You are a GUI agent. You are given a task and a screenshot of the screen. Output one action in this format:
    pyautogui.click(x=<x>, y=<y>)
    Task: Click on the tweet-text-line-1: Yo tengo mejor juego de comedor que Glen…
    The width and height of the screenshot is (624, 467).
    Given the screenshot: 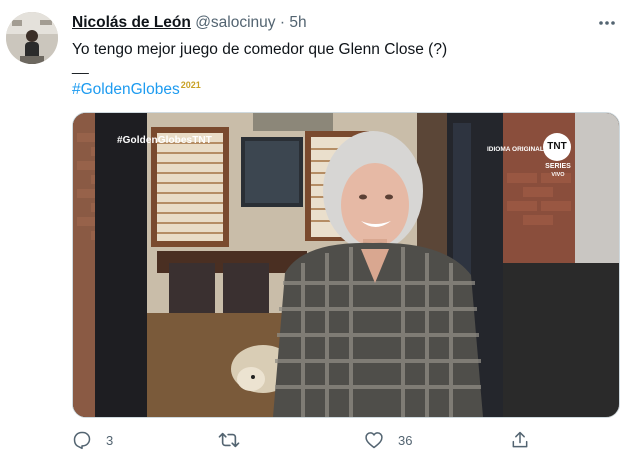 What is the action you would take?
    pyautogui.click(x=260, y=49)
    